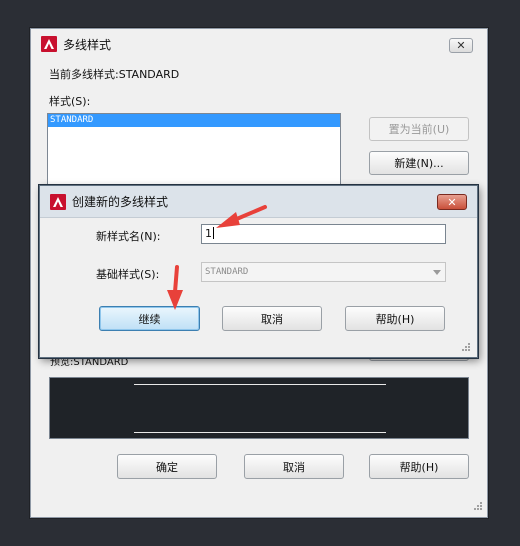  Describe the element at coordinates (194, 120) in the screenshot. I see `list-item: STANDARD` at that location.